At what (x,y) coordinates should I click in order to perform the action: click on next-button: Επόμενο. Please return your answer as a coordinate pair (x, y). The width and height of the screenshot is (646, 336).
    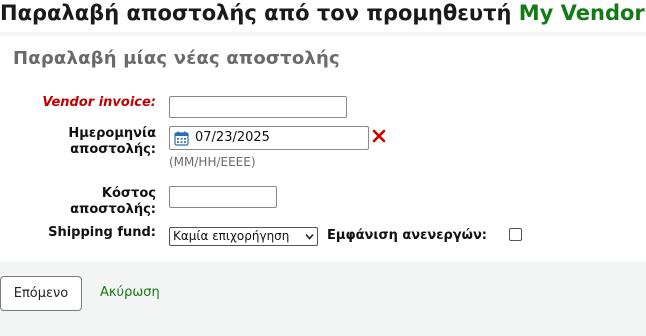
    Looking at the image, I should click on (41, 293).